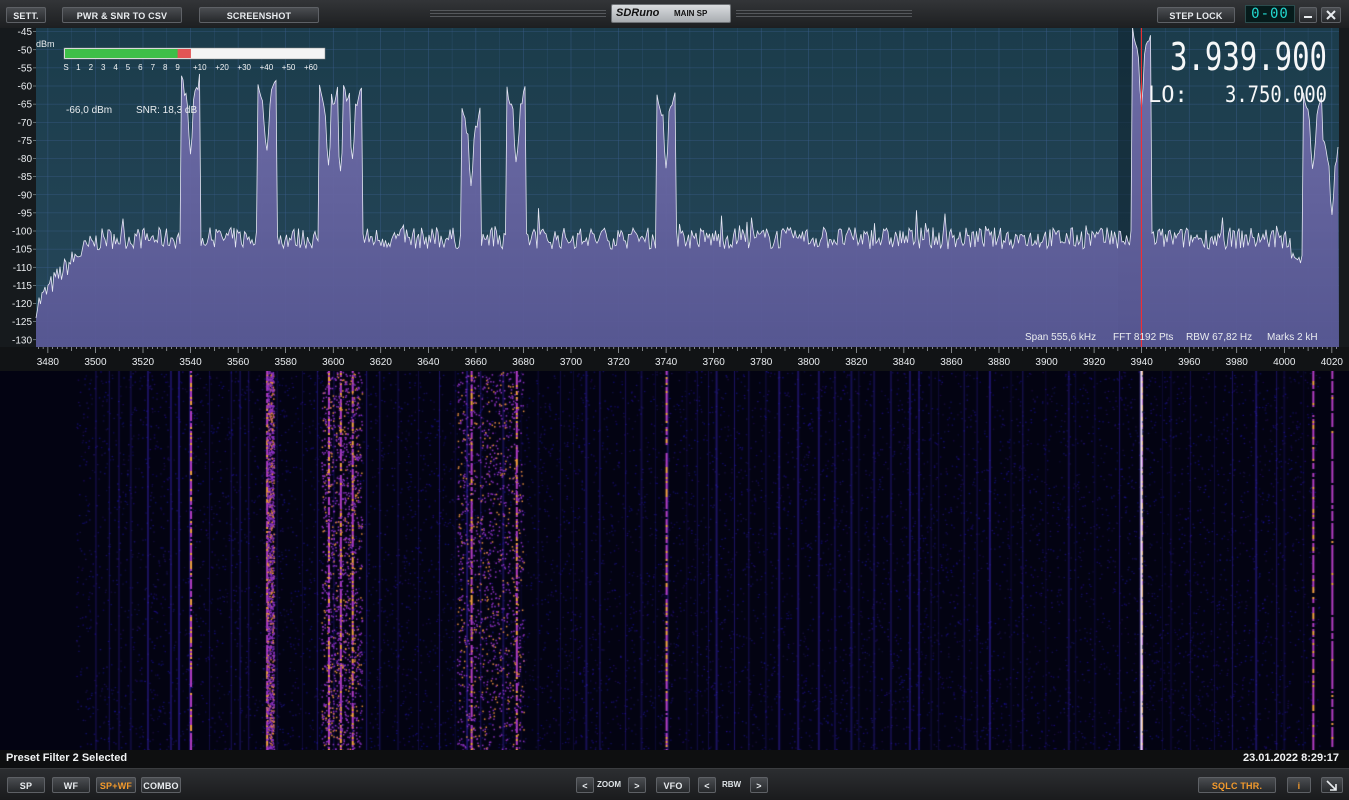 This screenshot has width=1349, height=800. Describe the element at coordinates (732, 784) in the screenshot. I see `rbw-label: RBW` at that location.